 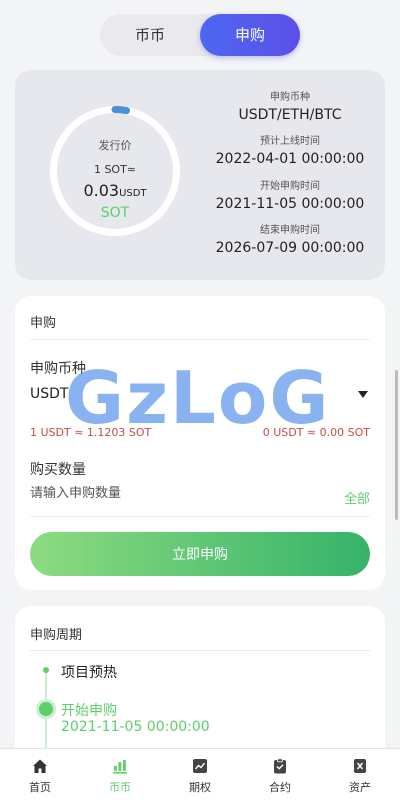 I want to click on form-title: 申购, so click(x=43, y=323).